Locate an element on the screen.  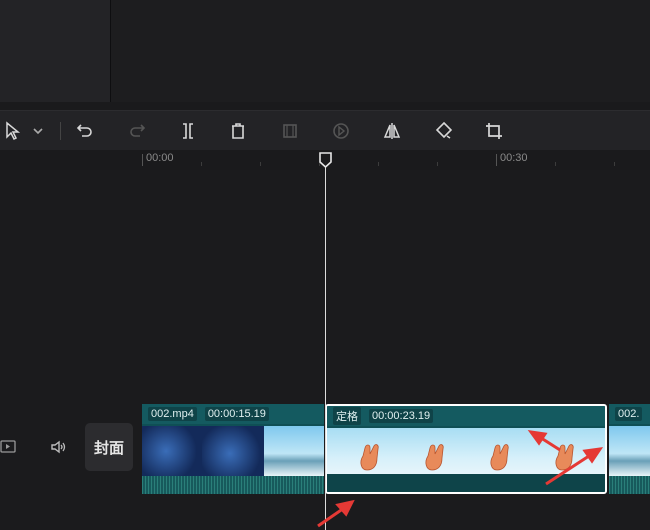
annotation-arrows is located at coordinates (460, 479).